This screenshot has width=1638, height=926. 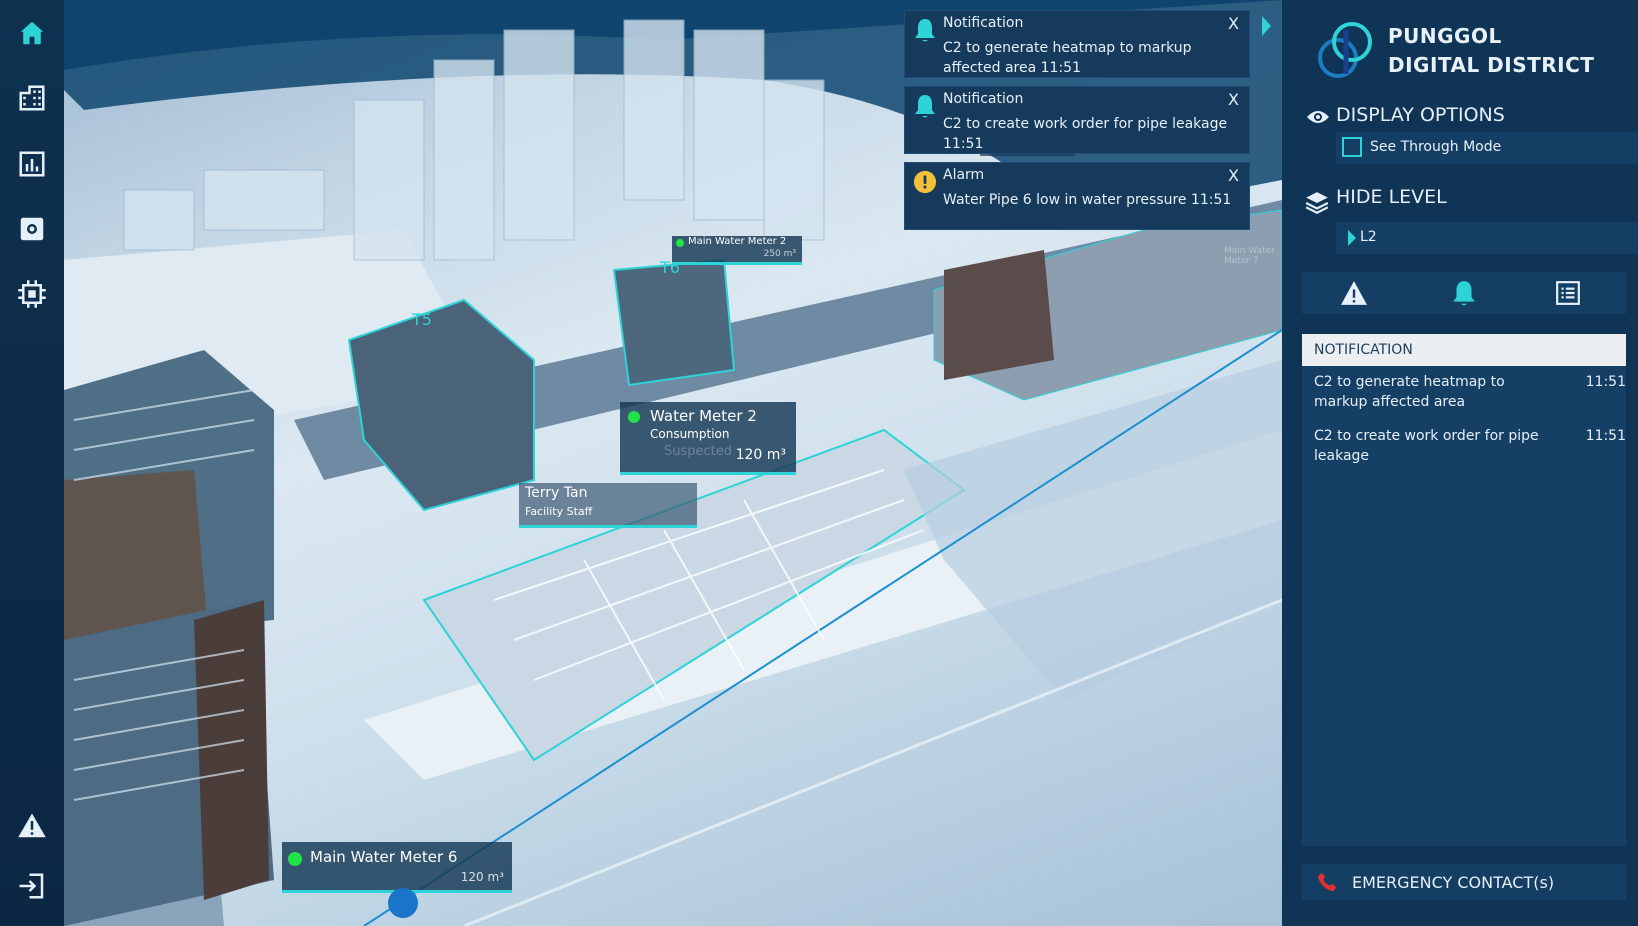 What do you see at coordinates (32, 164) in the screenshot?
I see `chart-icon` at bounding box center [32, 164].